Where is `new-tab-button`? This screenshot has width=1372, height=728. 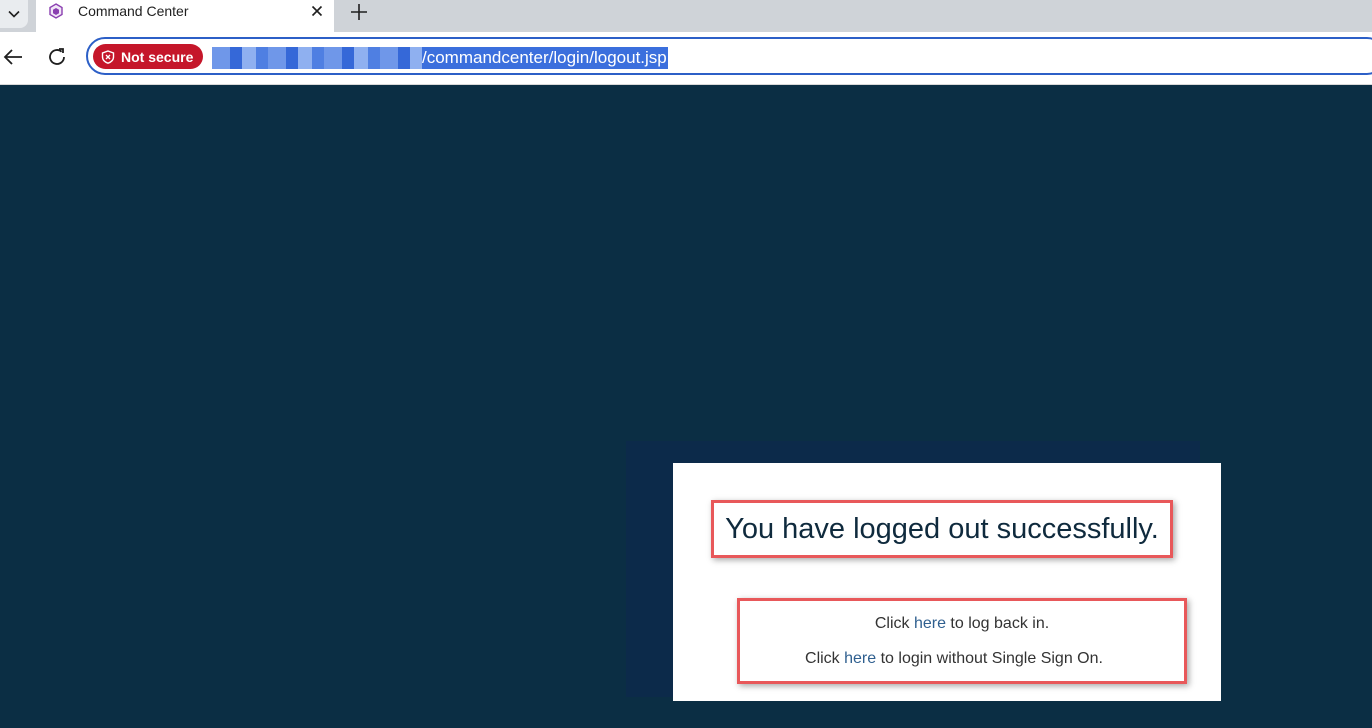 new-tab-button is located at coordinates (359, 12).